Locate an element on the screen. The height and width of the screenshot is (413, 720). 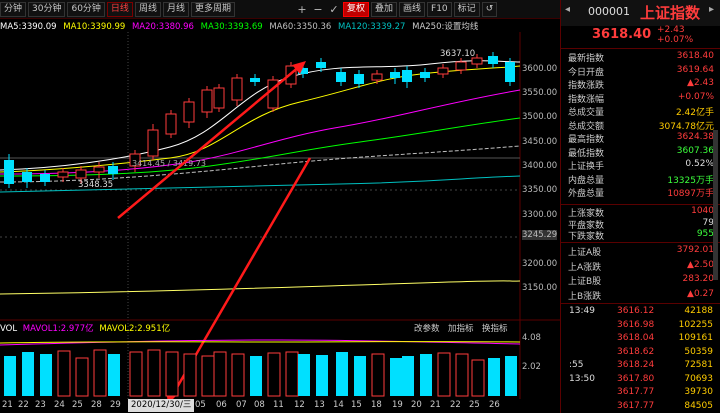
ma10-label: MA10:3390.99 is located at coordinates (94, 27).